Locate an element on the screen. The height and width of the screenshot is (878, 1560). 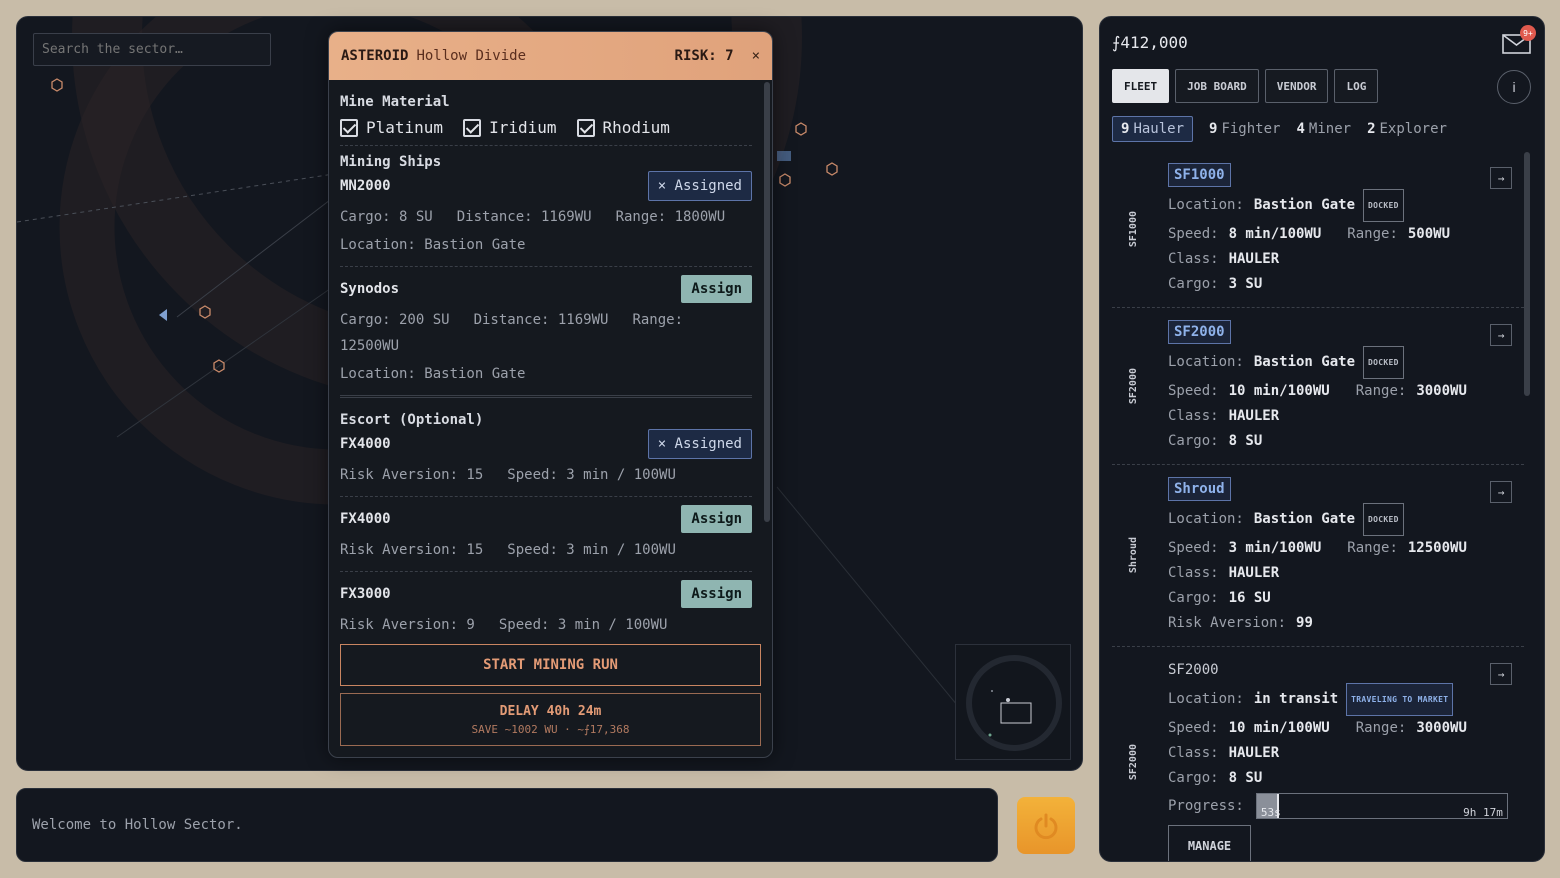
sector-search-input is located at coordinates (152, 49).